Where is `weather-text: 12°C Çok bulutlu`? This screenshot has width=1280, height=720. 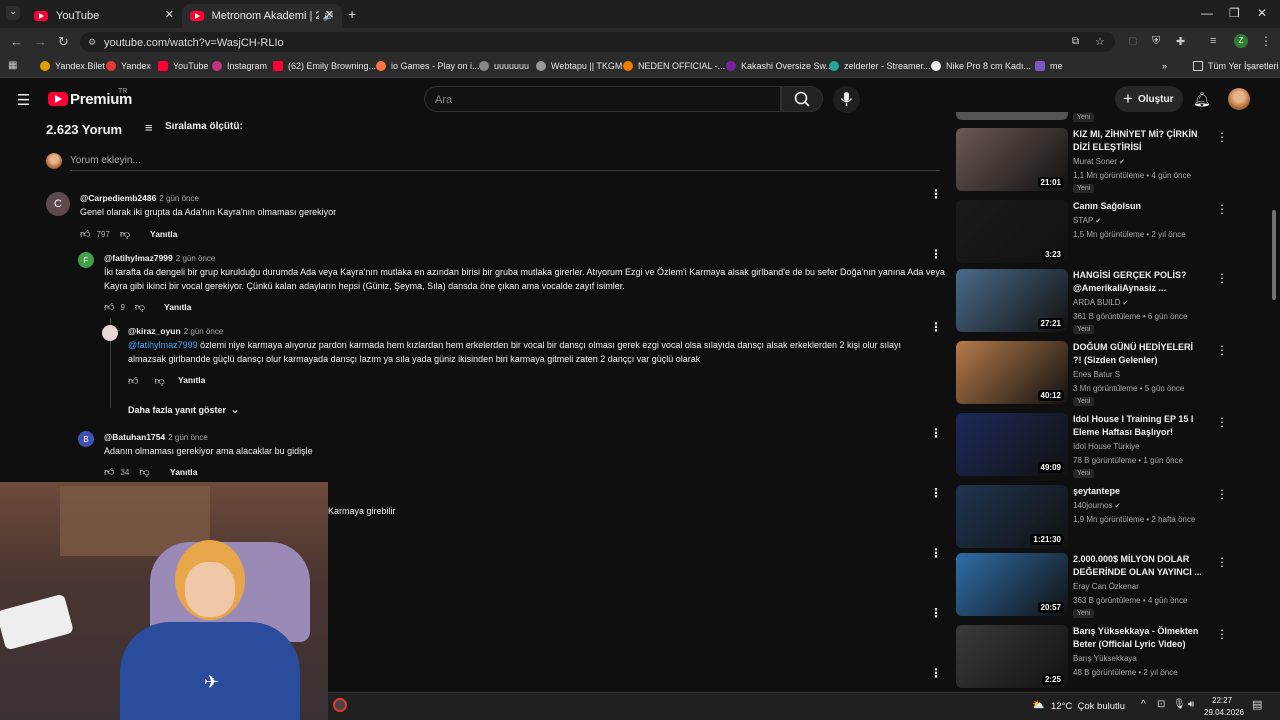
weather-text: 12°C Çok bulutlu is located at coordinates (1088, 706).